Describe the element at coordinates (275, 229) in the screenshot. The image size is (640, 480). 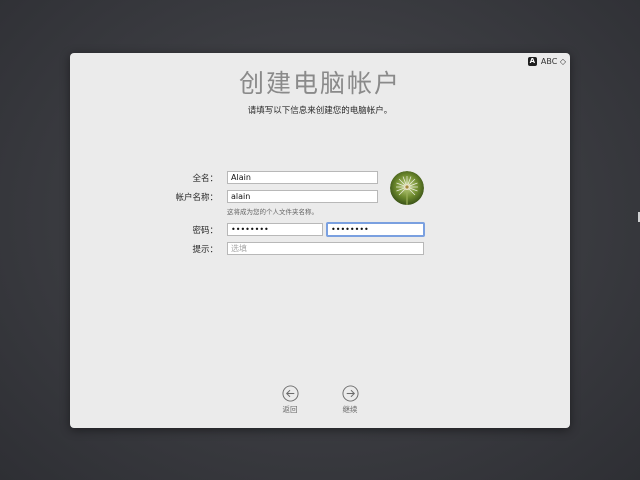
I see `password-field` at that location.